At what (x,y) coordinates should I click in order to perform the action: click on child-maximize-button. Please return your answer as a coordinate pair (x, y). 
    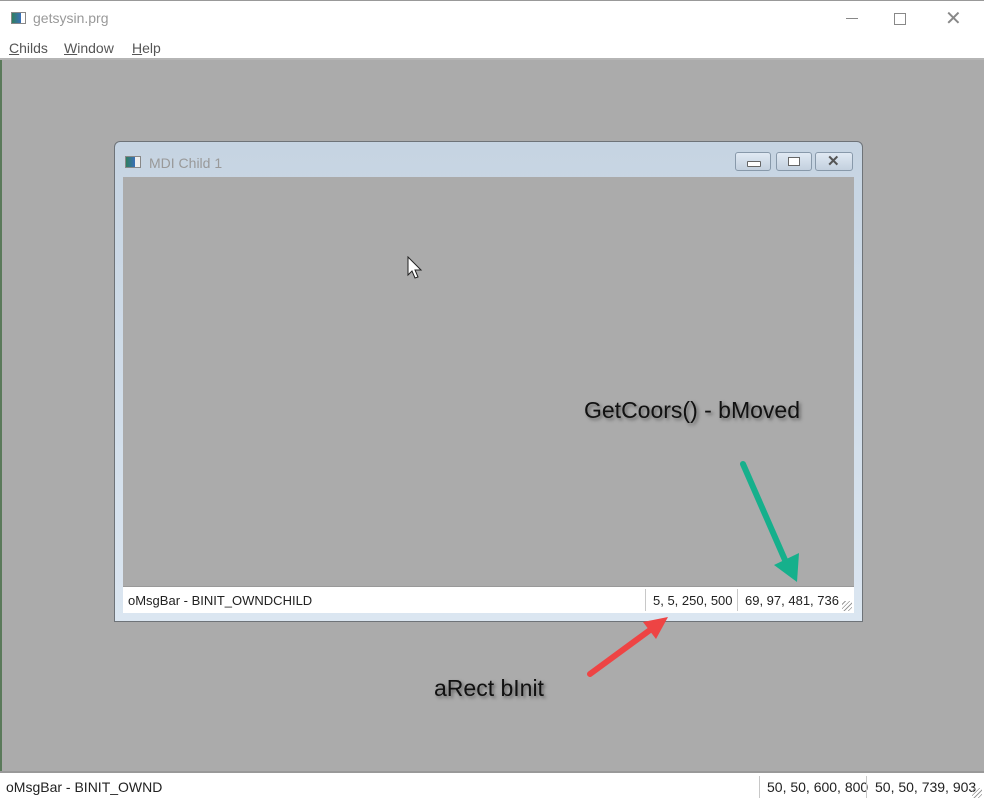
    Looking at the image, I should click on (794, 161).